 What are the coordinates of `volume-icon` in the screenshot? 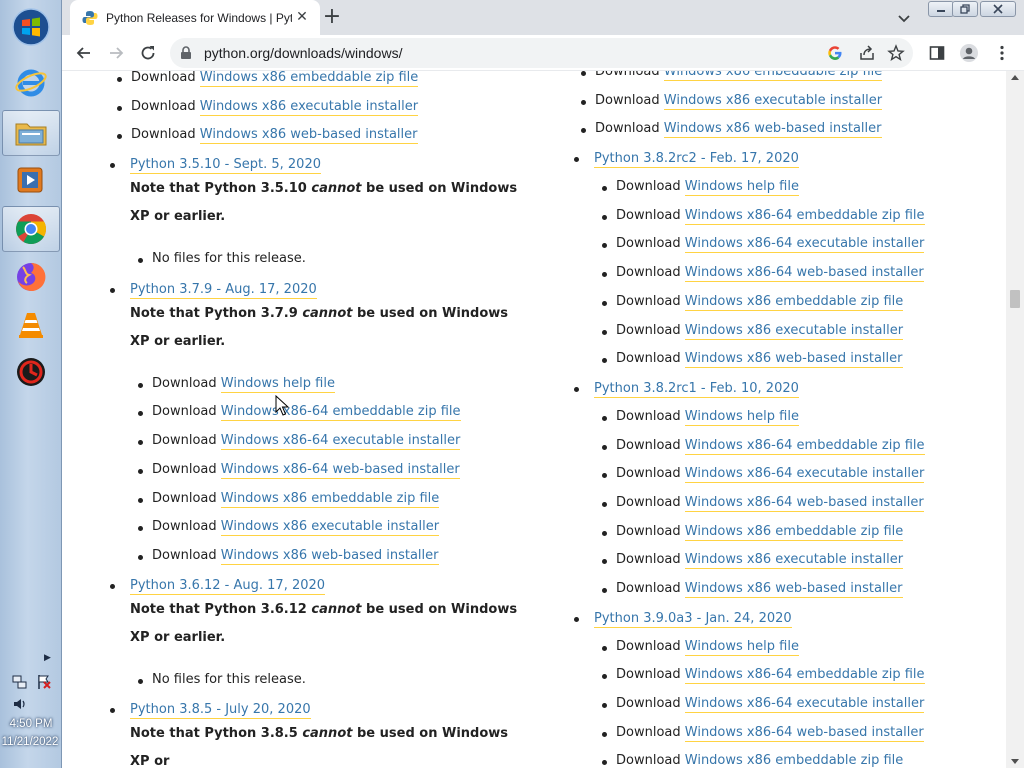 It's located at (20, 704).